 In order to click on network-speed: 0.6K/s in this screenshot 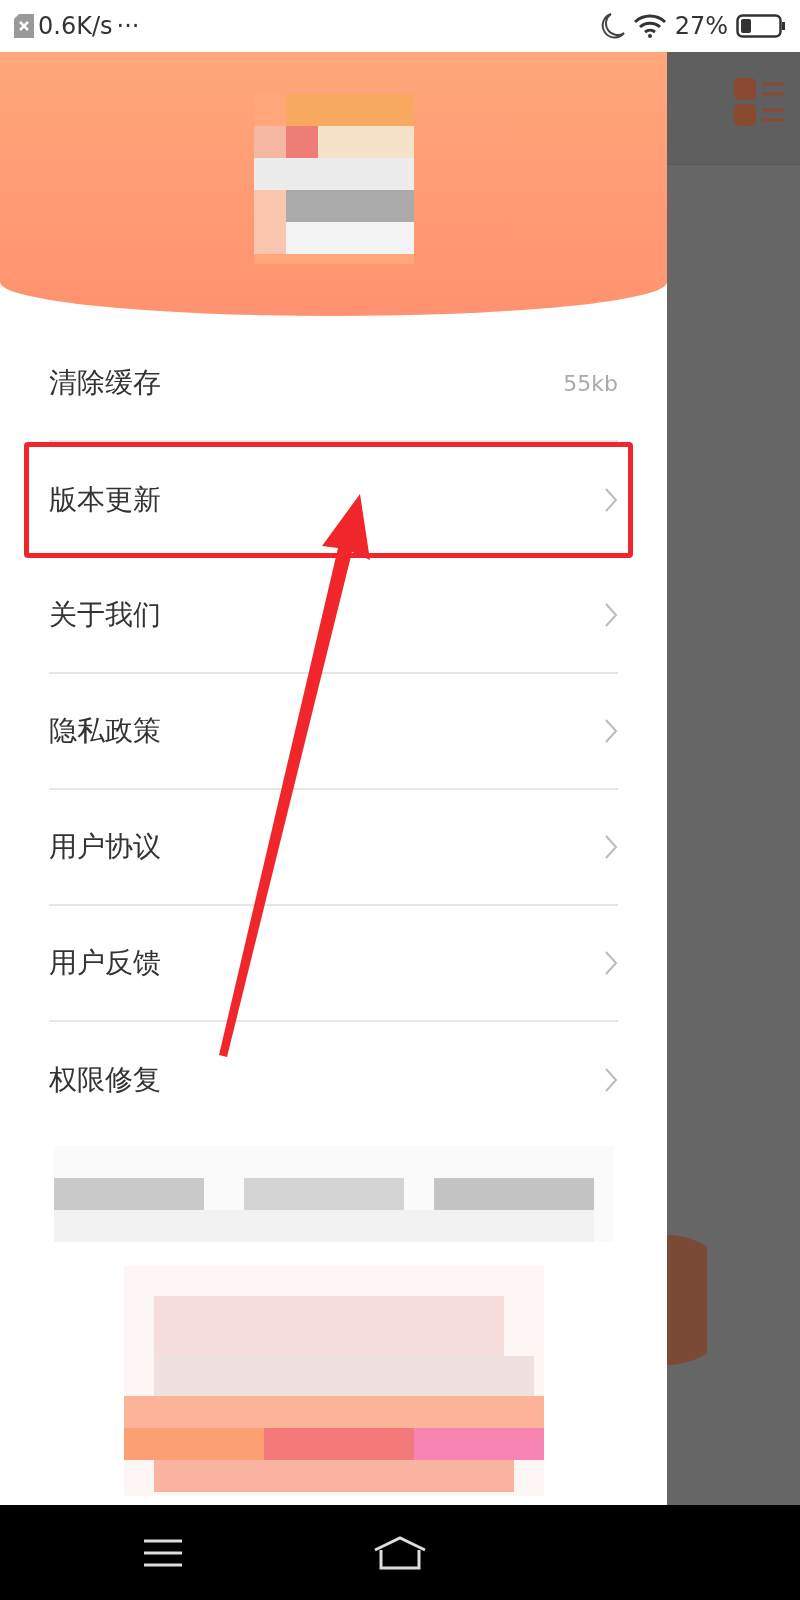, I will do `click(75, 26)`.